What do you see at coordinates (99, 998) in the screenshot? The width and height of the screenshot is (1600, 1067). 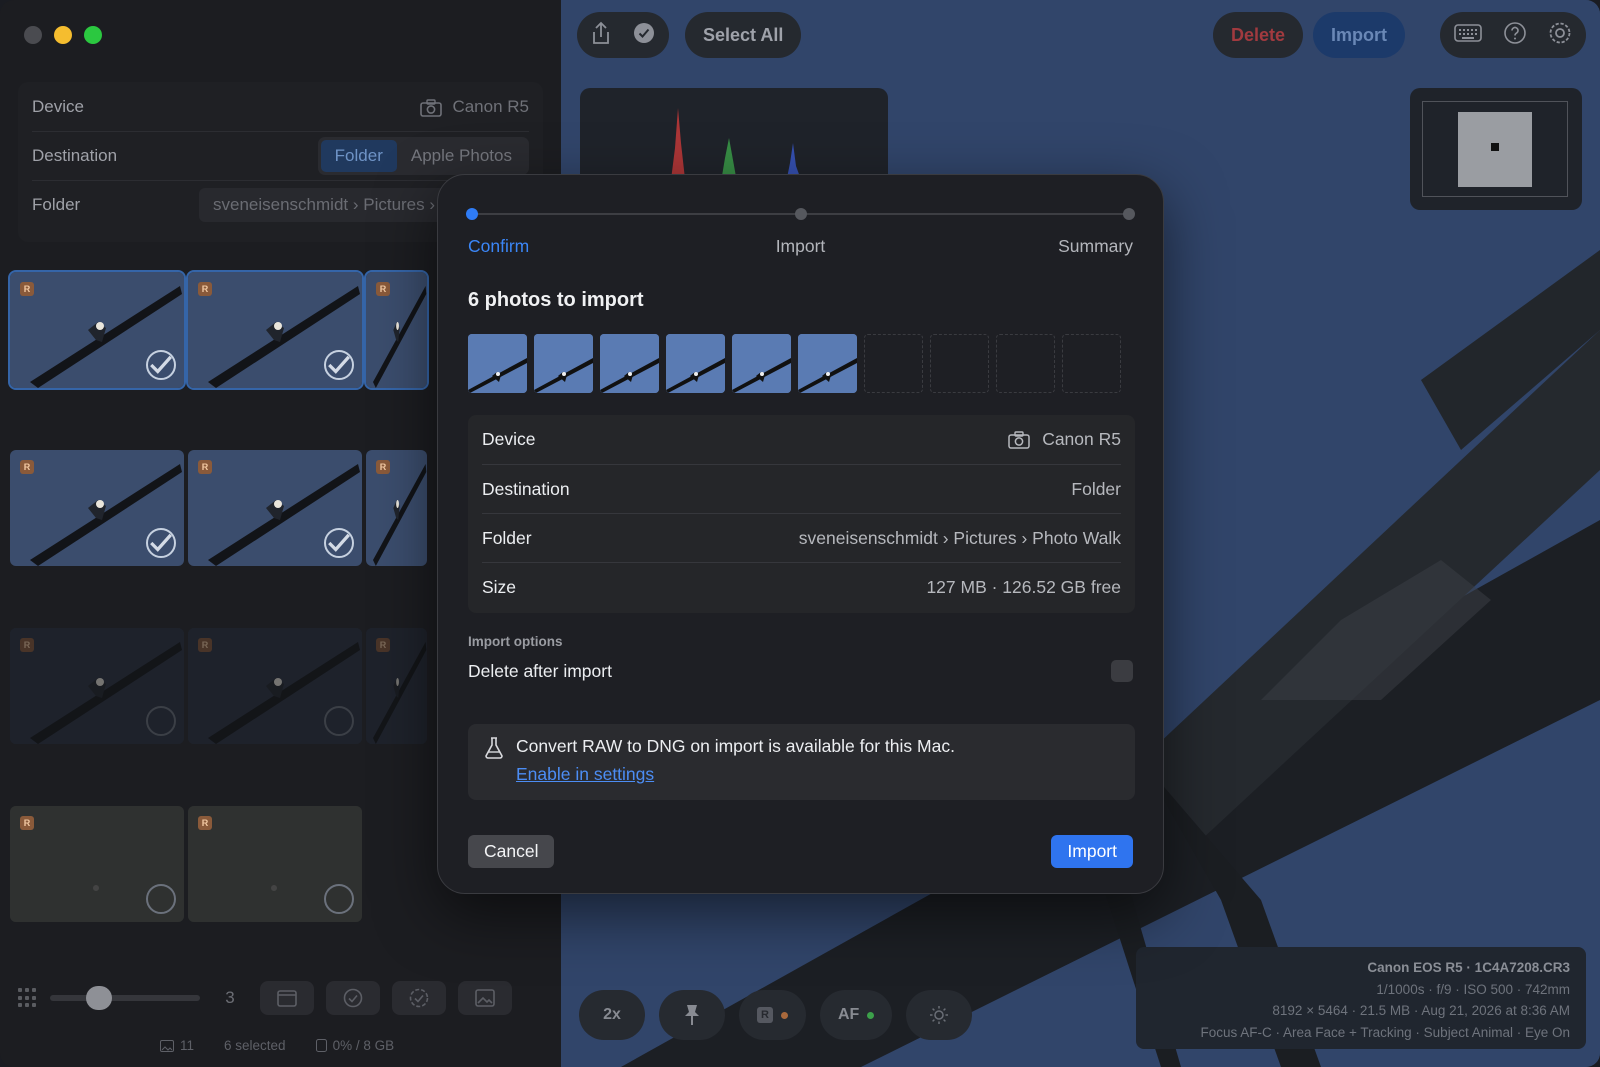 I see `slider-knob` at bounding box center [99, 998].